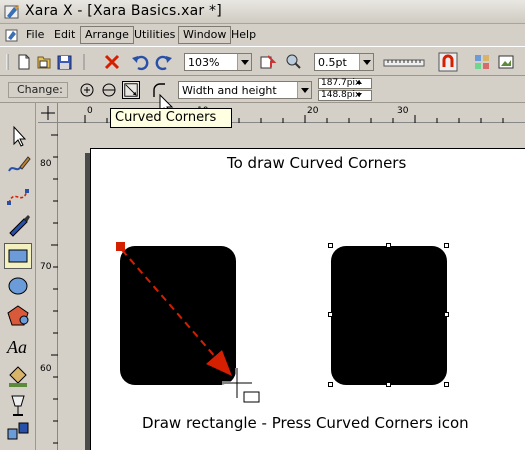  Describe the element at coordinates (18, 196) in the screenshot. I see `bezier-tool-icon` at that location.